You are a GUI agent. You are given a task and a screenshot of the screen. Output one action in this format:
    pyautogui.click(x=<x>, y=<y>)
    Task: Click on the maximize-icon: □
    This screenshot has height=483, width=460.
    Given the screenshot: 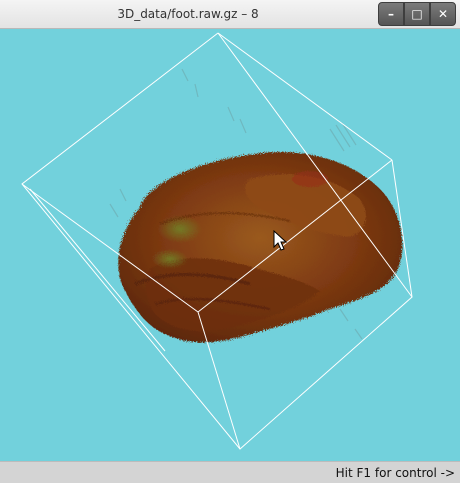 What is the action you would take?
    pyautogui.click(x=417, y=14)
    